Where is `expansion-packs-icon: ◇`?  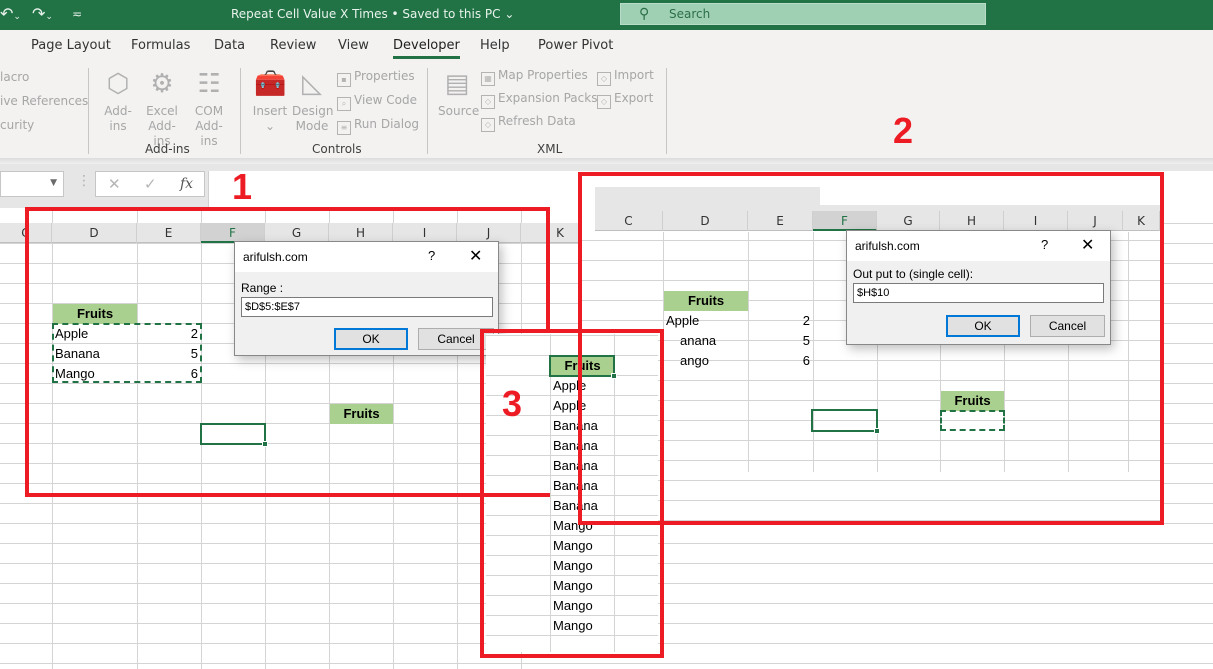 expansion-packs-icon: ◇ is located at coordinates (488, 102).